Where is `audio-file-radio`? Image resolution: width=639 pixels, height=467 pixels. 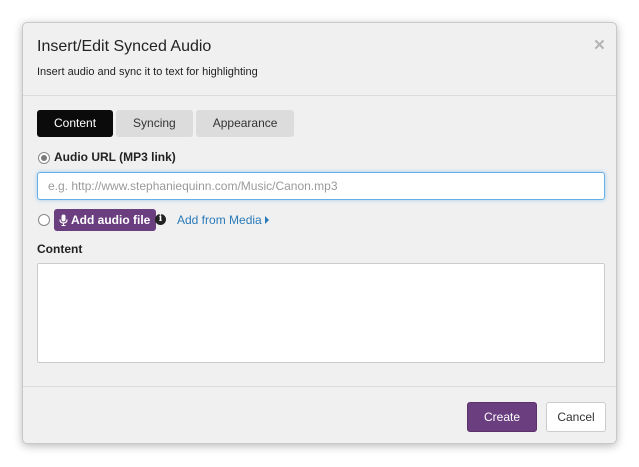 audio-file-radio is located at coordinates (44, 220).